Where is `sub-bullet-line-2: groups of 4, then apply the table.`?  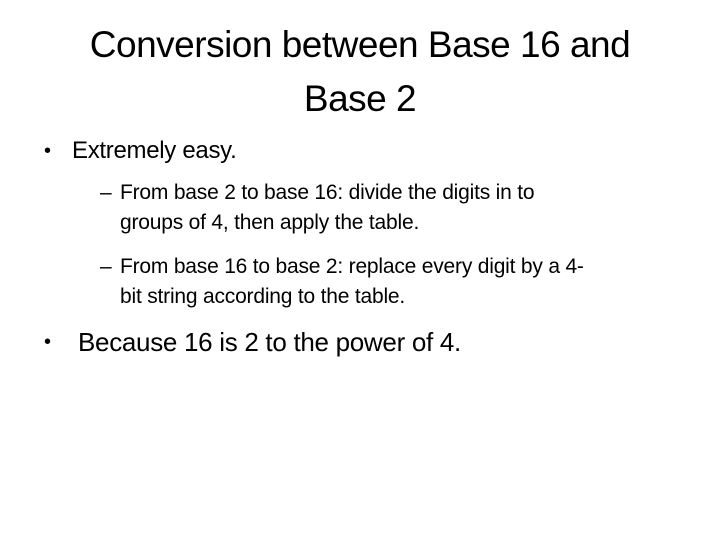 sub-bullet-line-2: groups of 4, then apply the table. is located at coordinates (270, 222).